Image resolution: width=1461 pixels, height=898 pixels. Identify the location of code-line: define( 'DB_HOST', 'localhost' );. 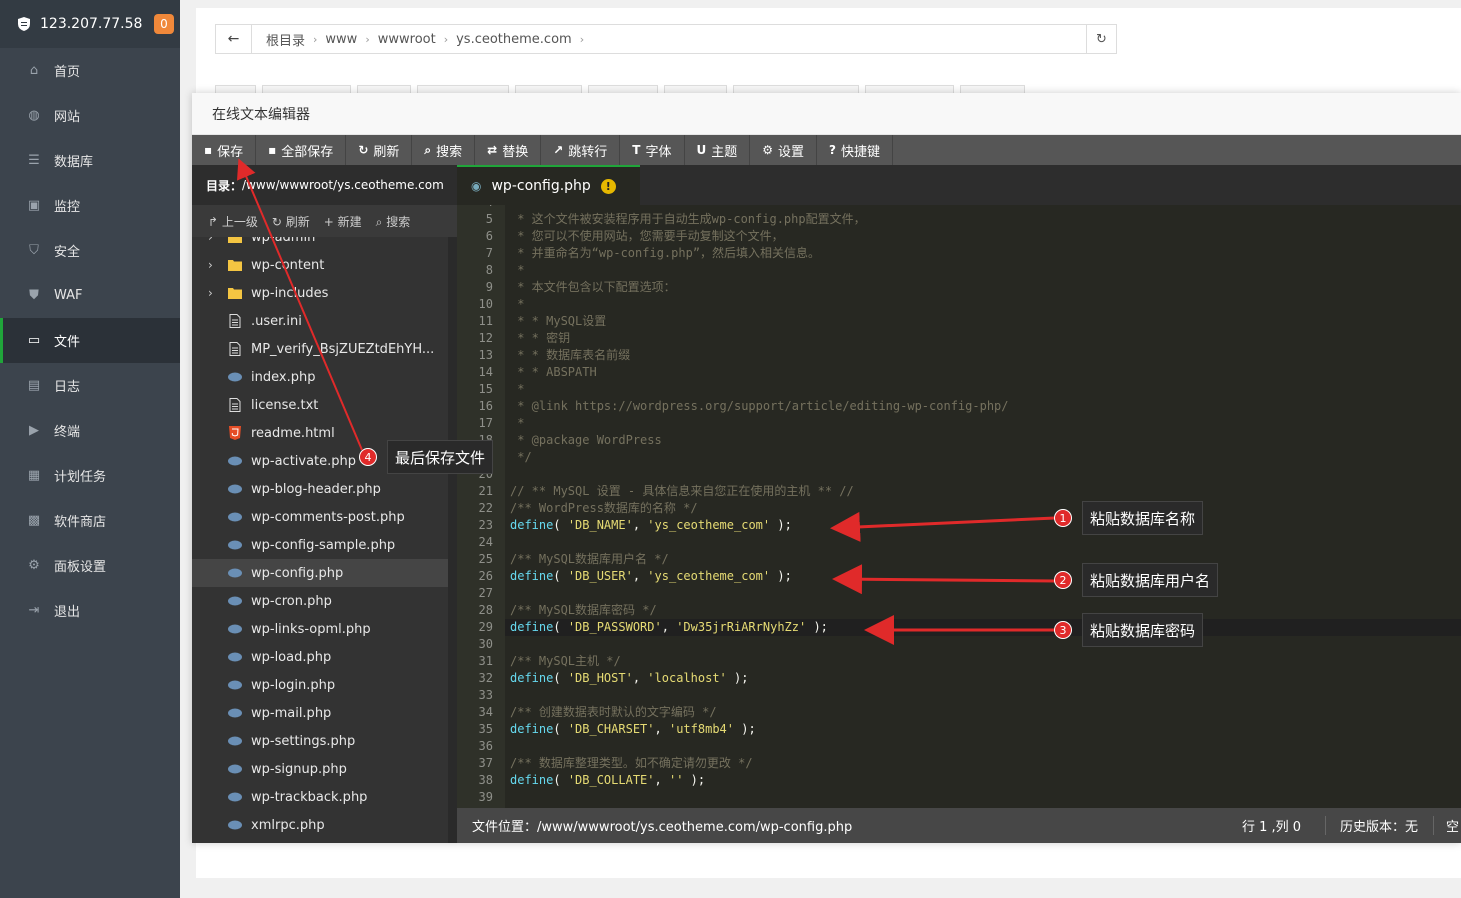
(983, 678).